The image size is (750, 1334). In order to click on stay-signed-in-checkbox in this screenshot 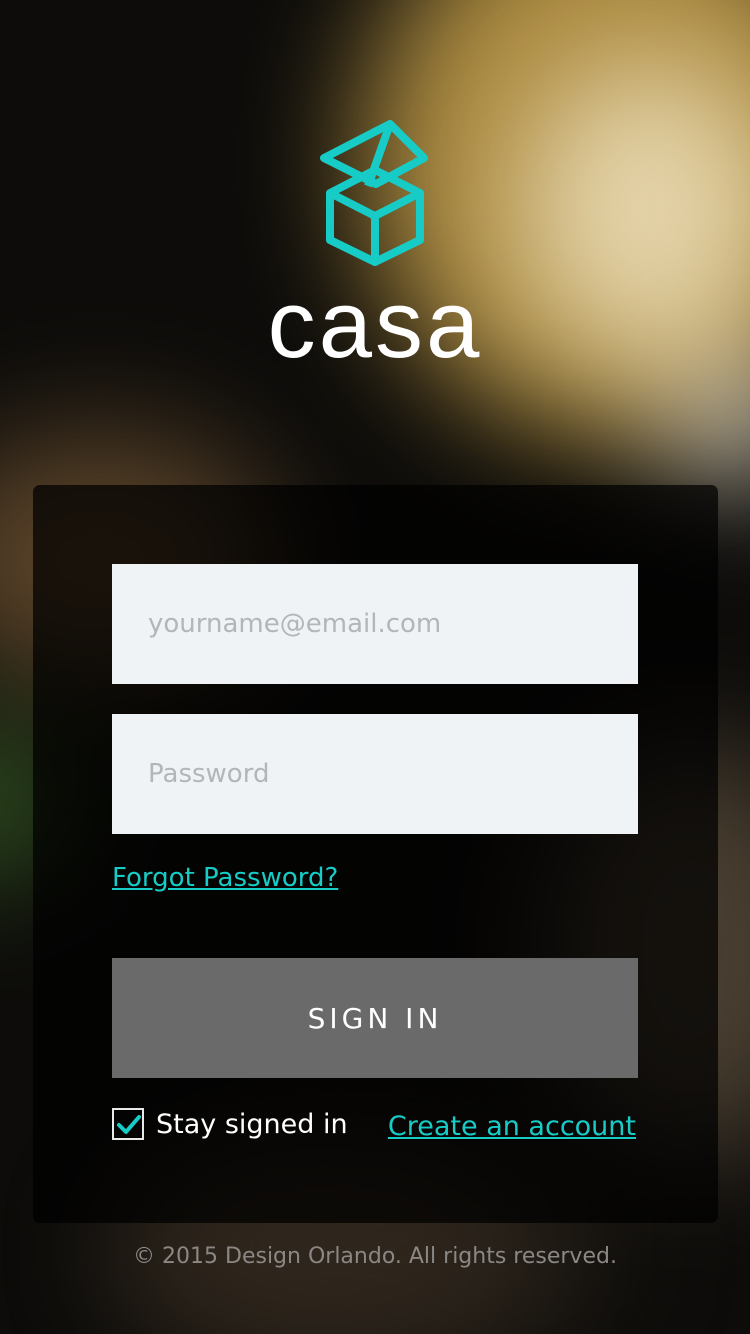, I will do `click(128, 1124)`.